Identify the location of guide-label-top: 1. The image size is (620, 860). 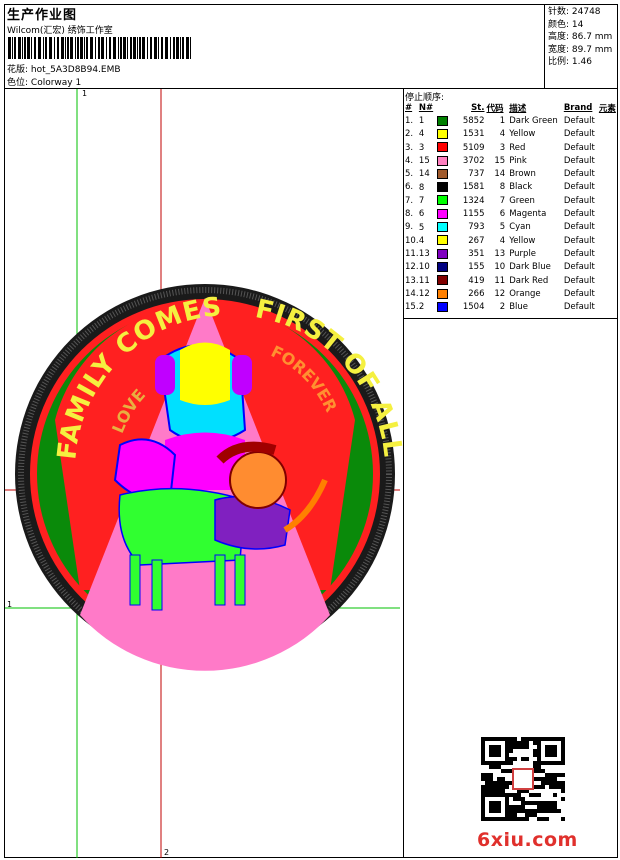
(85, 93).